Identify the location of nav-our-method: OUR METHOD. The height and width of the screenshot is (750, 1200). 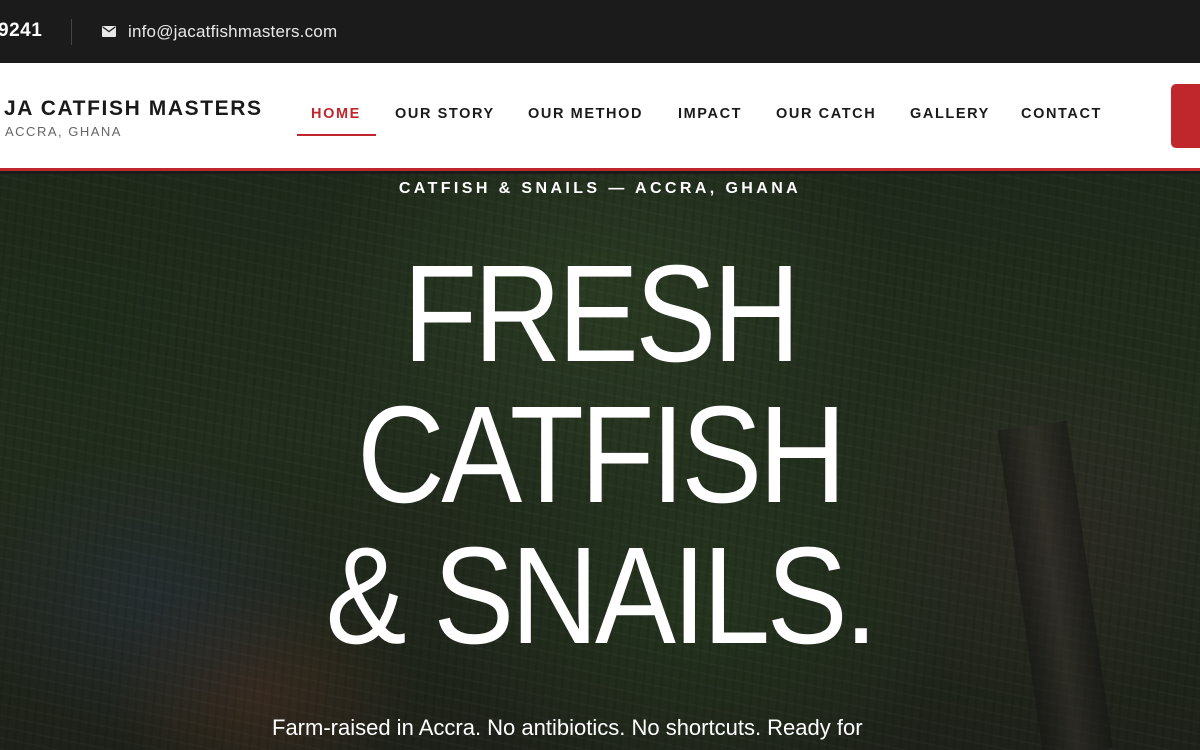
(585, 114).